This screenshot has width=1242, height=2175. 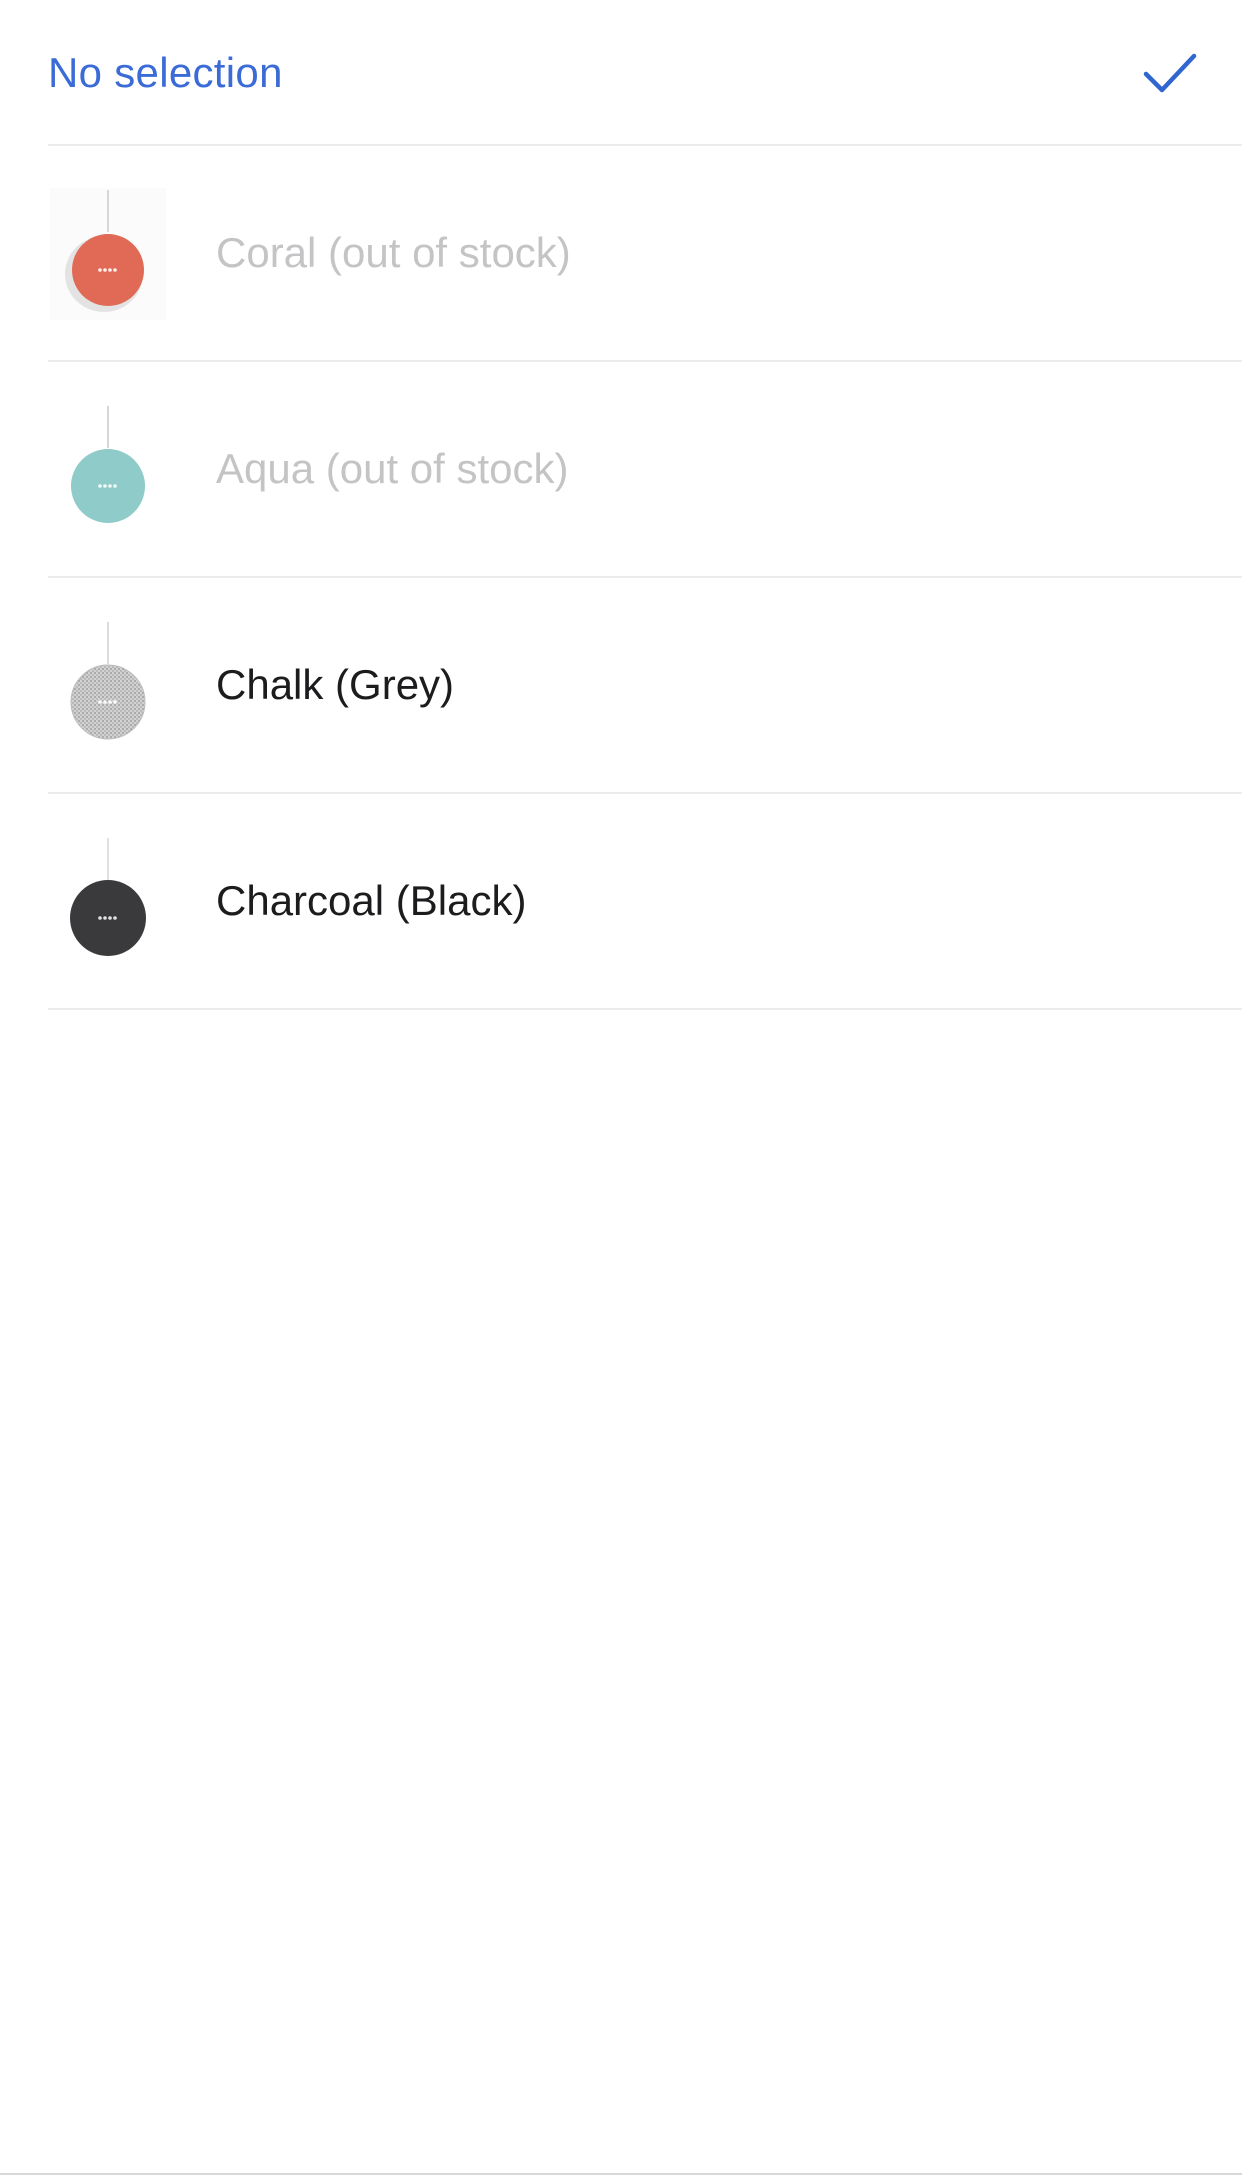 I want to click on option-row-aqua: Aqua (out of stock), so click(x=645, y=470).